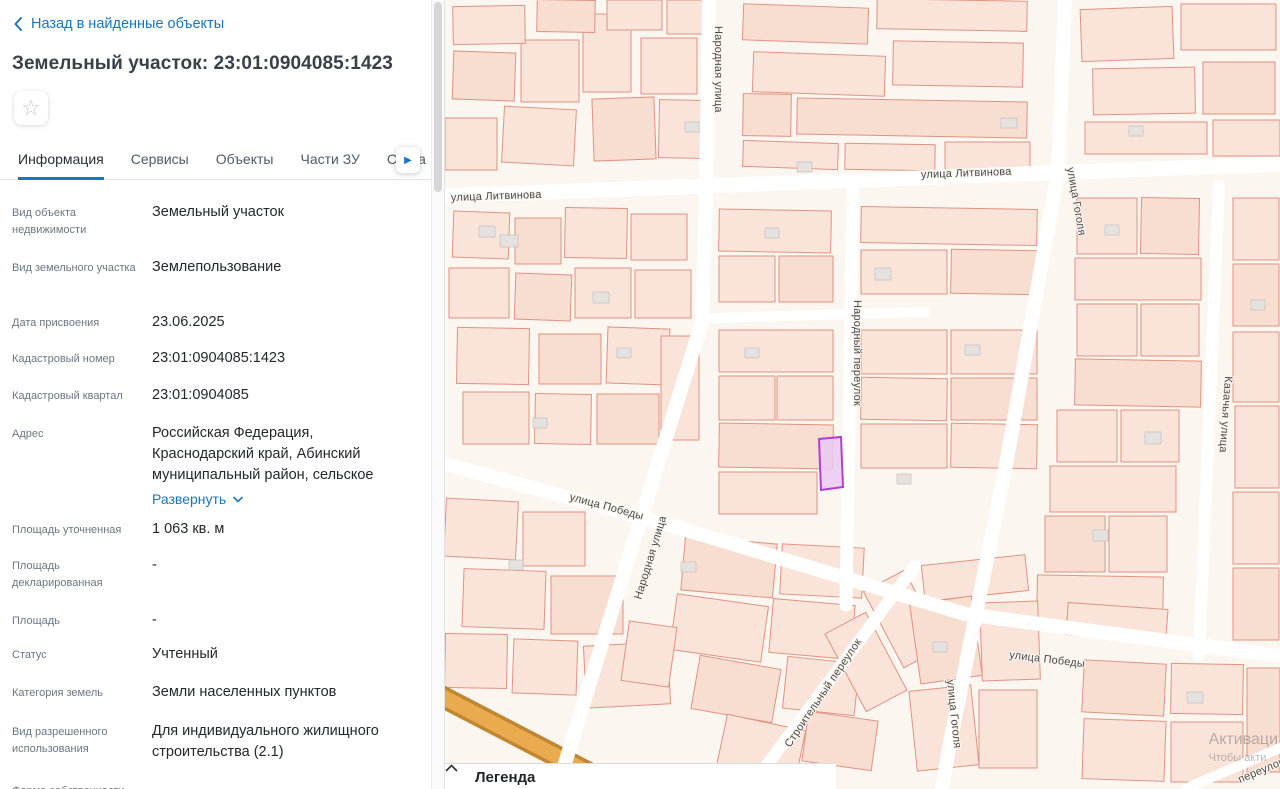 The width and height of the screenshot is (1280, 789). I want to click on back-to-results-link: Назад в найденные объекты, so click(118, 24).